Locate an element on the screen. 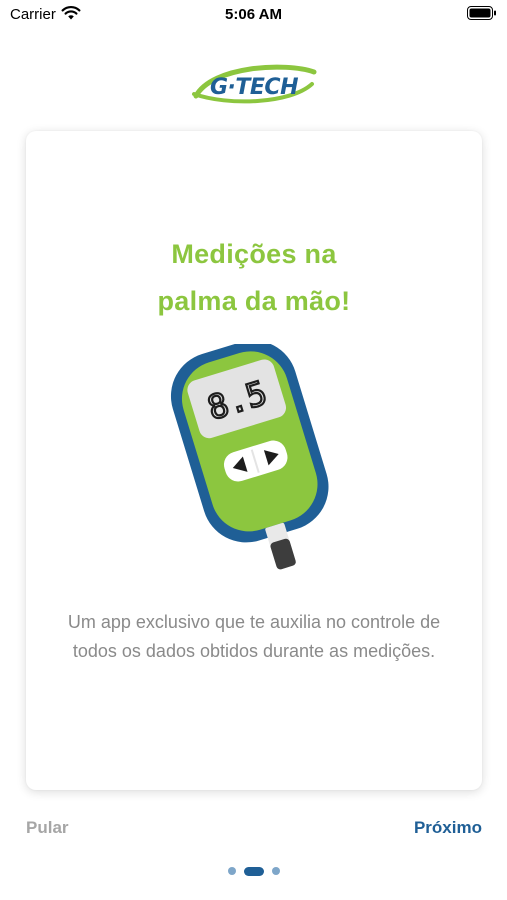  status-bar: Carrier 5:06 AM is located at coordinates (253, 15).